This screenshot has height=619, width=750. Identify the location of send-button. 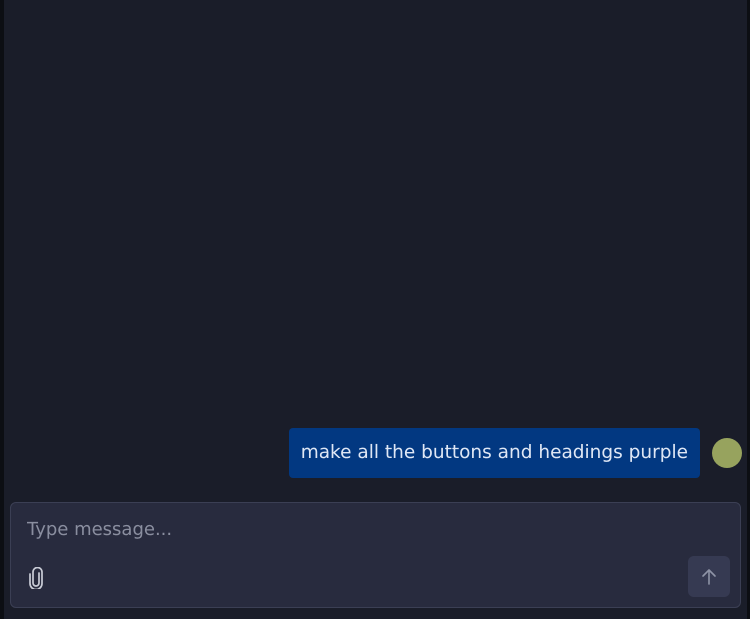
(709, 576).